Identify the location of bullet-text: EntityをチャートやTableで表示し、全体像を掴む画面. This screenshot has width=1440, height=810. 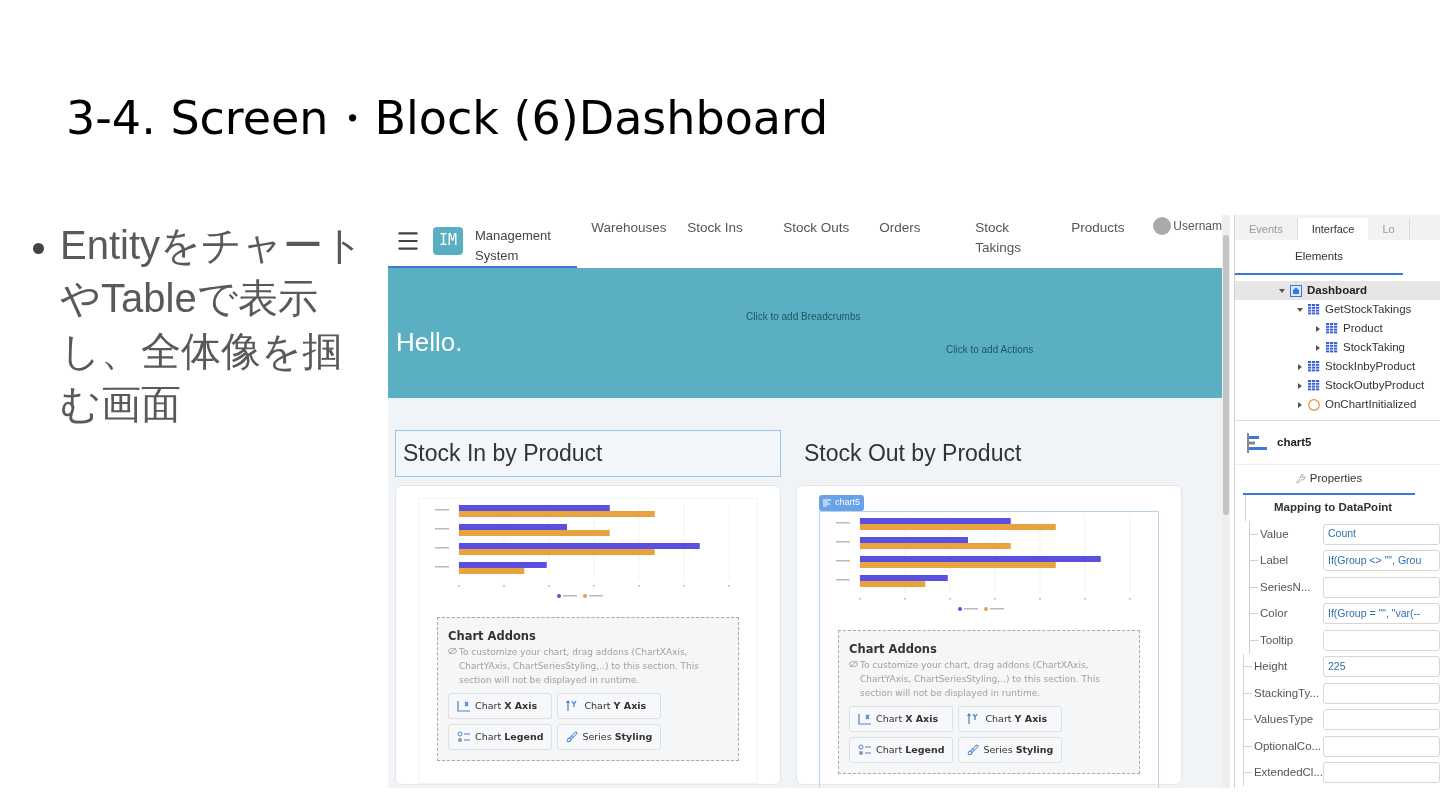
(213, 325).